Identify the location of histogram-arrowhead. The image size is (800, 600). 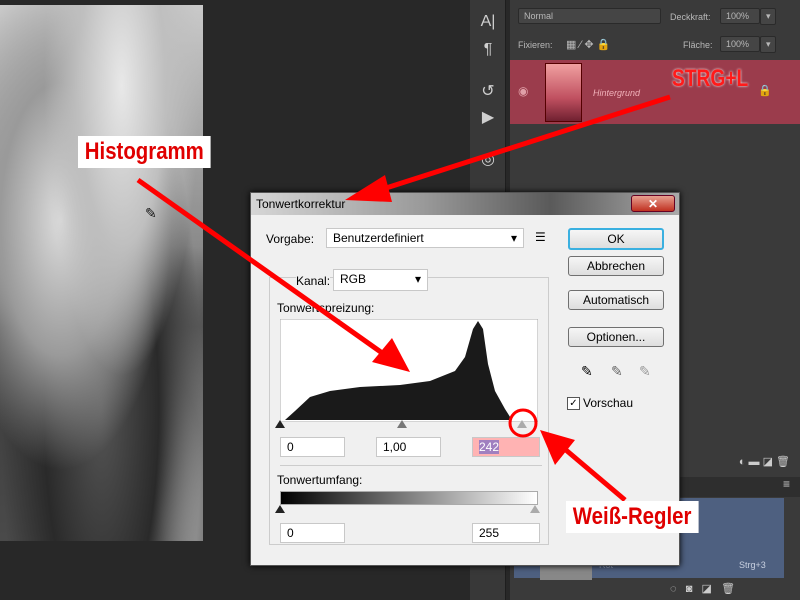
(391, 355).